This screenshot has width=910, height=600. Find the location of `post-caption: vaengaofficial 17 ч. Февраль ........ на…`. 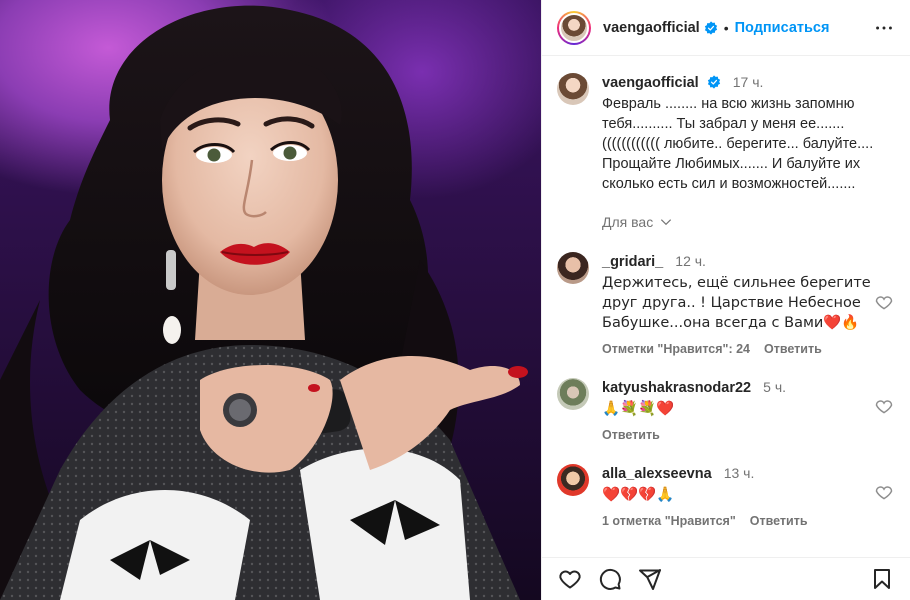

post-caption: vaengaofficial 17 ч. Февраль ........ на… is located at coordinates (726, 151).